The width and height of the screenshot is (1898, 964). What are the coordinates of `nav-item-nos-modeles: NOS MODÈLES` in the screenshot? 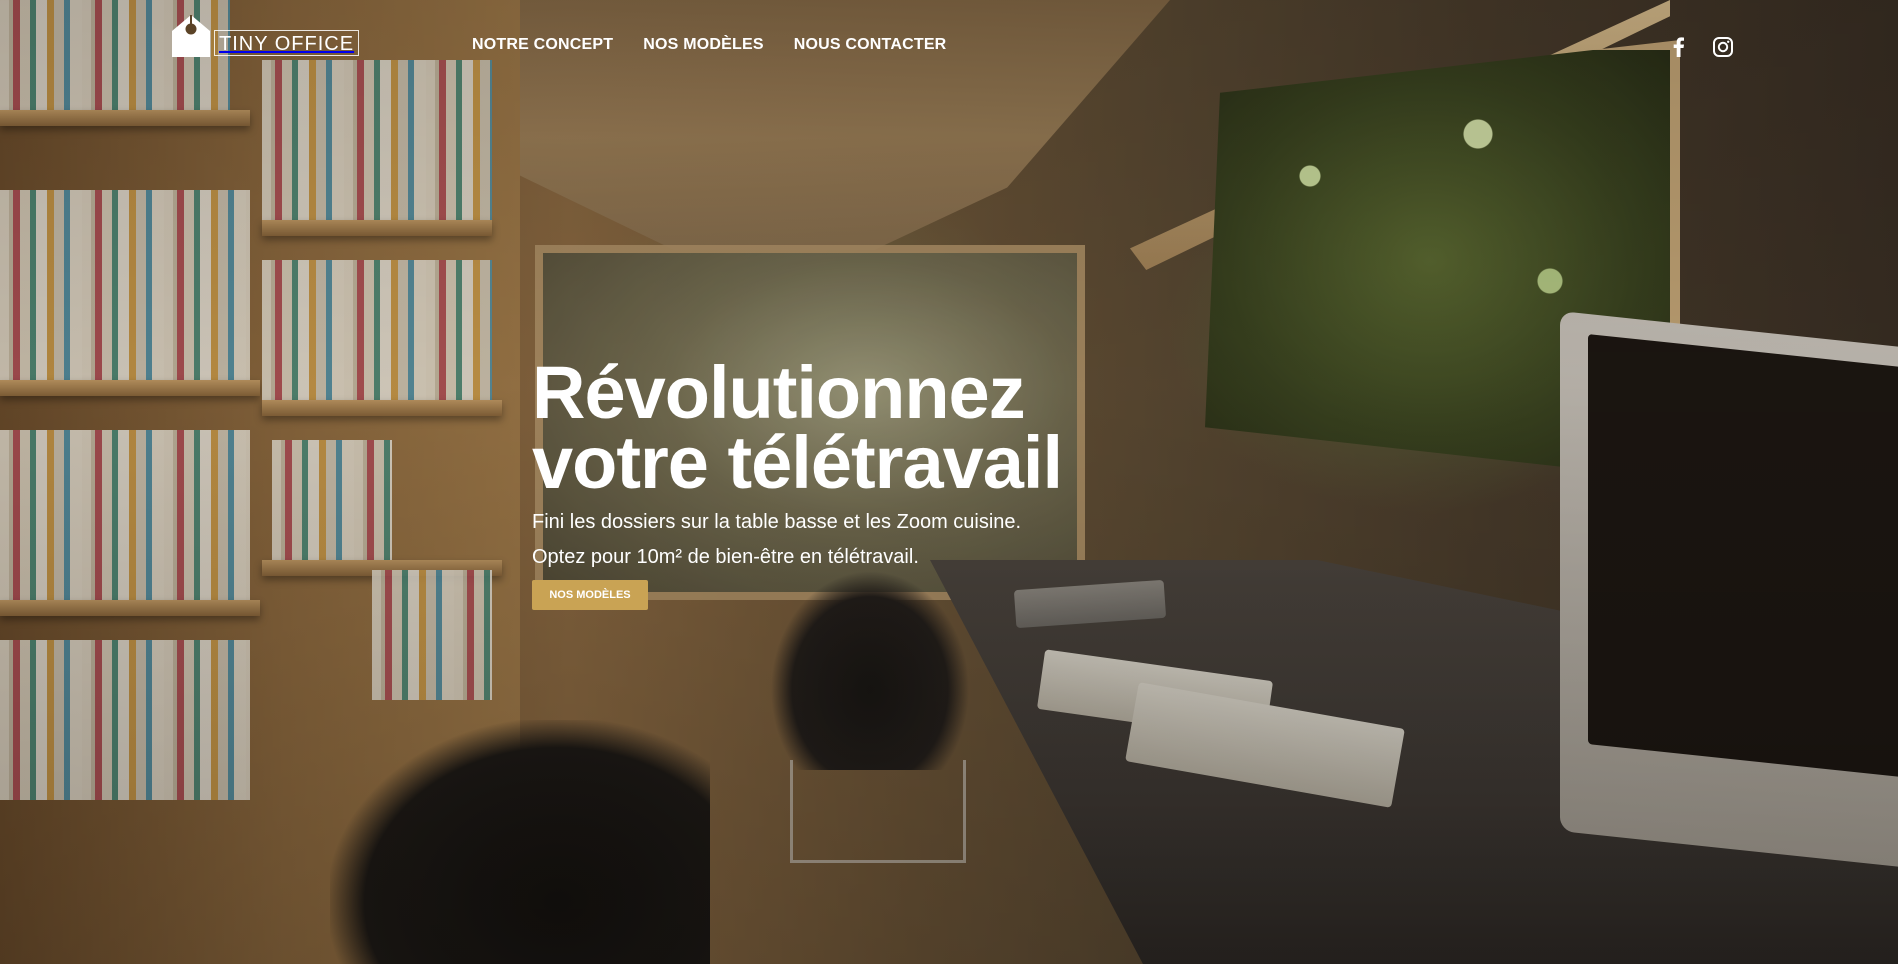 It's located at (703, 45).